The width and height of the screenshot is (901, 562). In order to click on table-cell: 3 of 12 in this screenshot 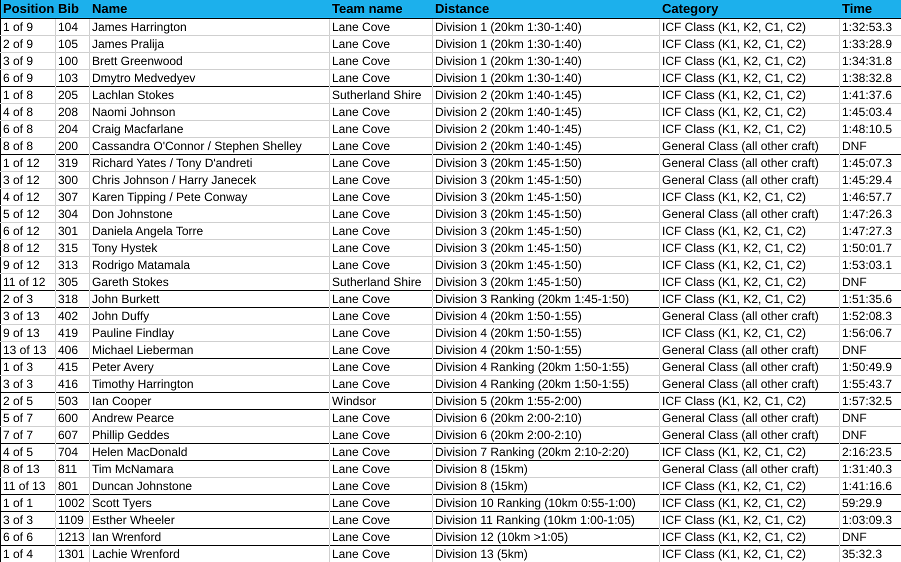, I will do `click(28, 179)`.